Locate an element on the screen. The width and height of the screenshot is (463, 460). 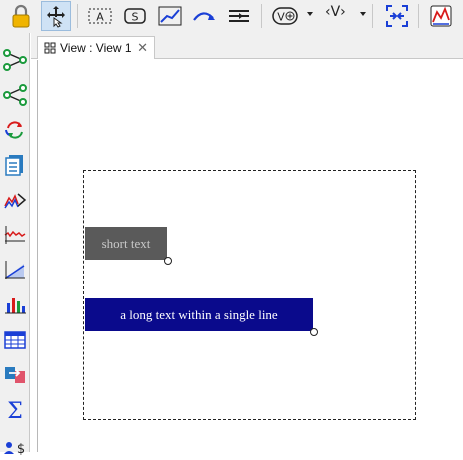
text-box-icon: A is located at coordinates (100, 16).